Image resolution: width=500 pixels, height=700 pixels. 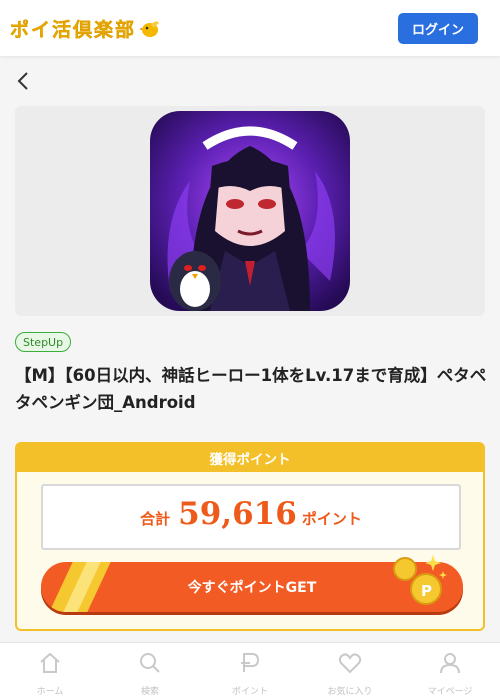 I want to click on tab-search: 検索, so click(x=150, y=671).